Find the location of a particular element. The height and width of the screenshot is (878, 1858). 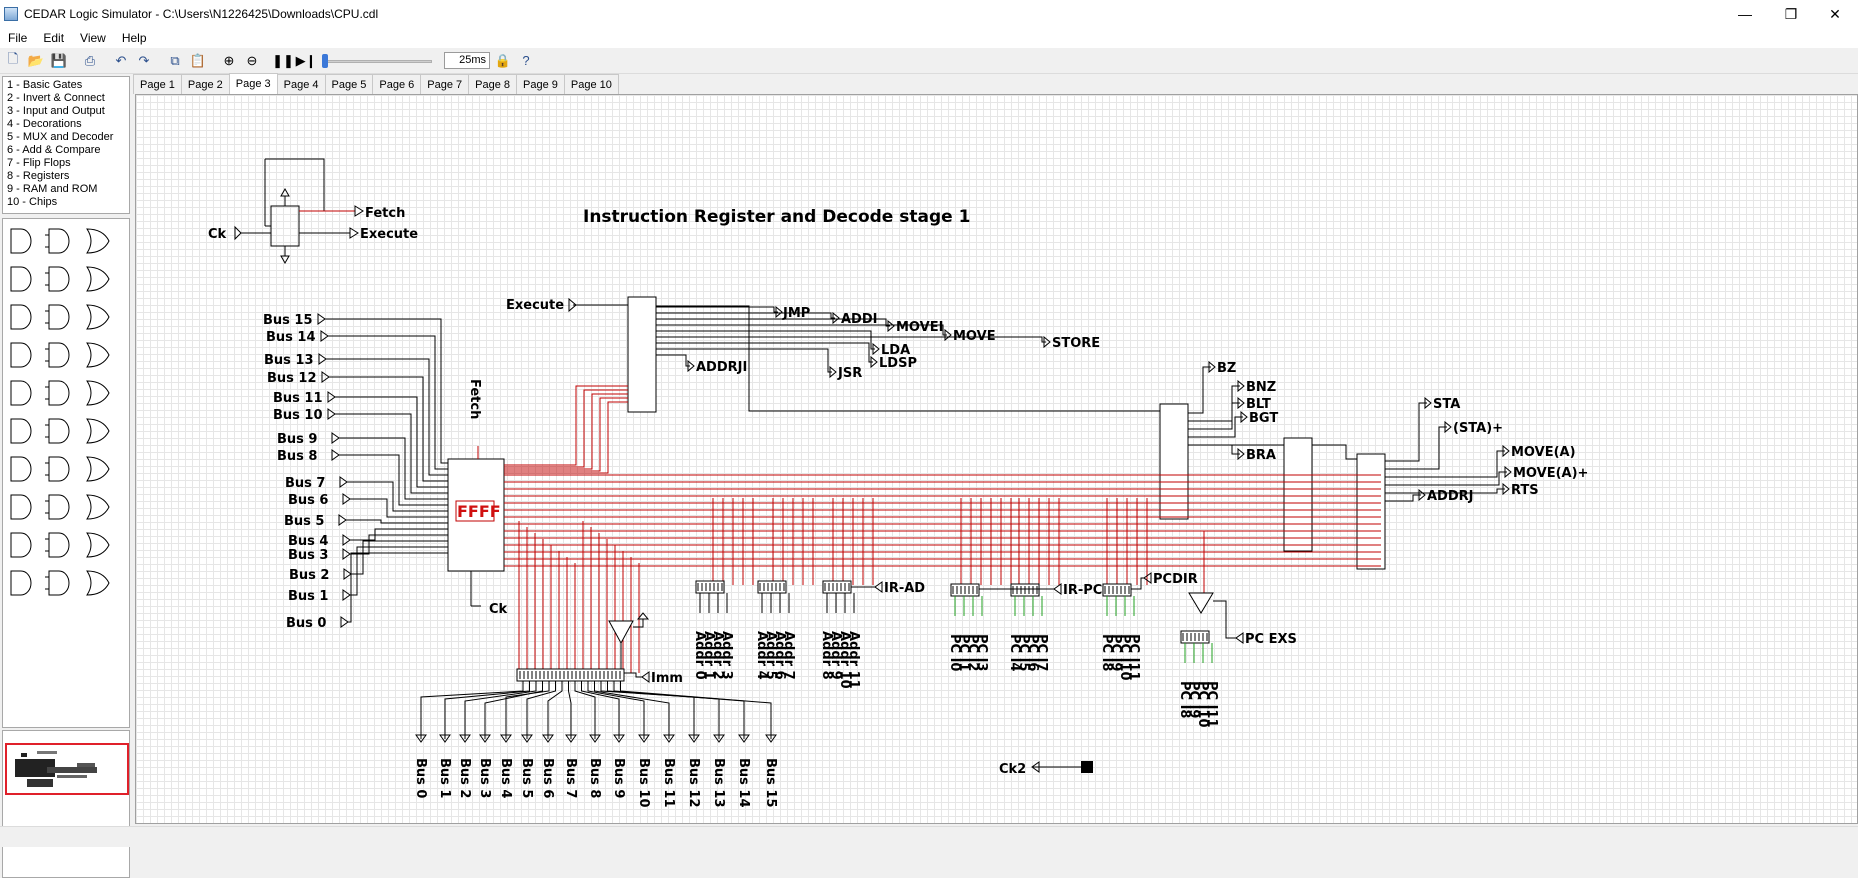

step-icon: ▶❙ is located at coordinates (306, 61).